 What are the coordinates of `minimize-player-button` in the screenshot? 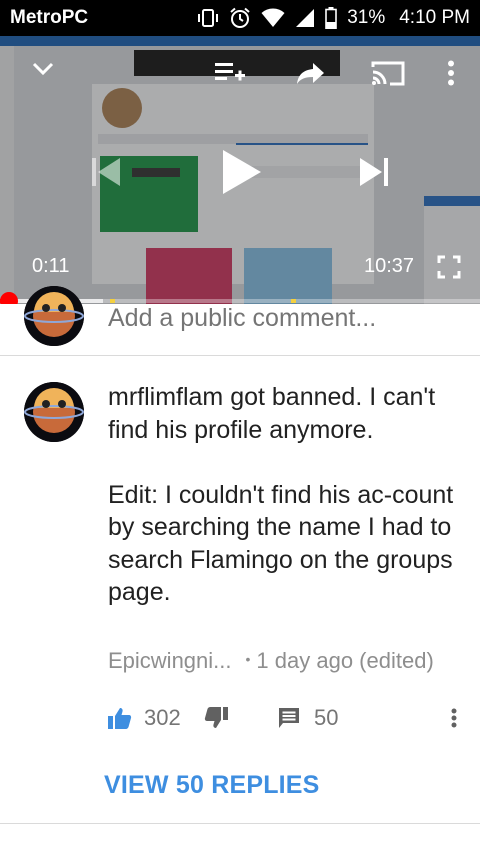 It's located at (43, 69).